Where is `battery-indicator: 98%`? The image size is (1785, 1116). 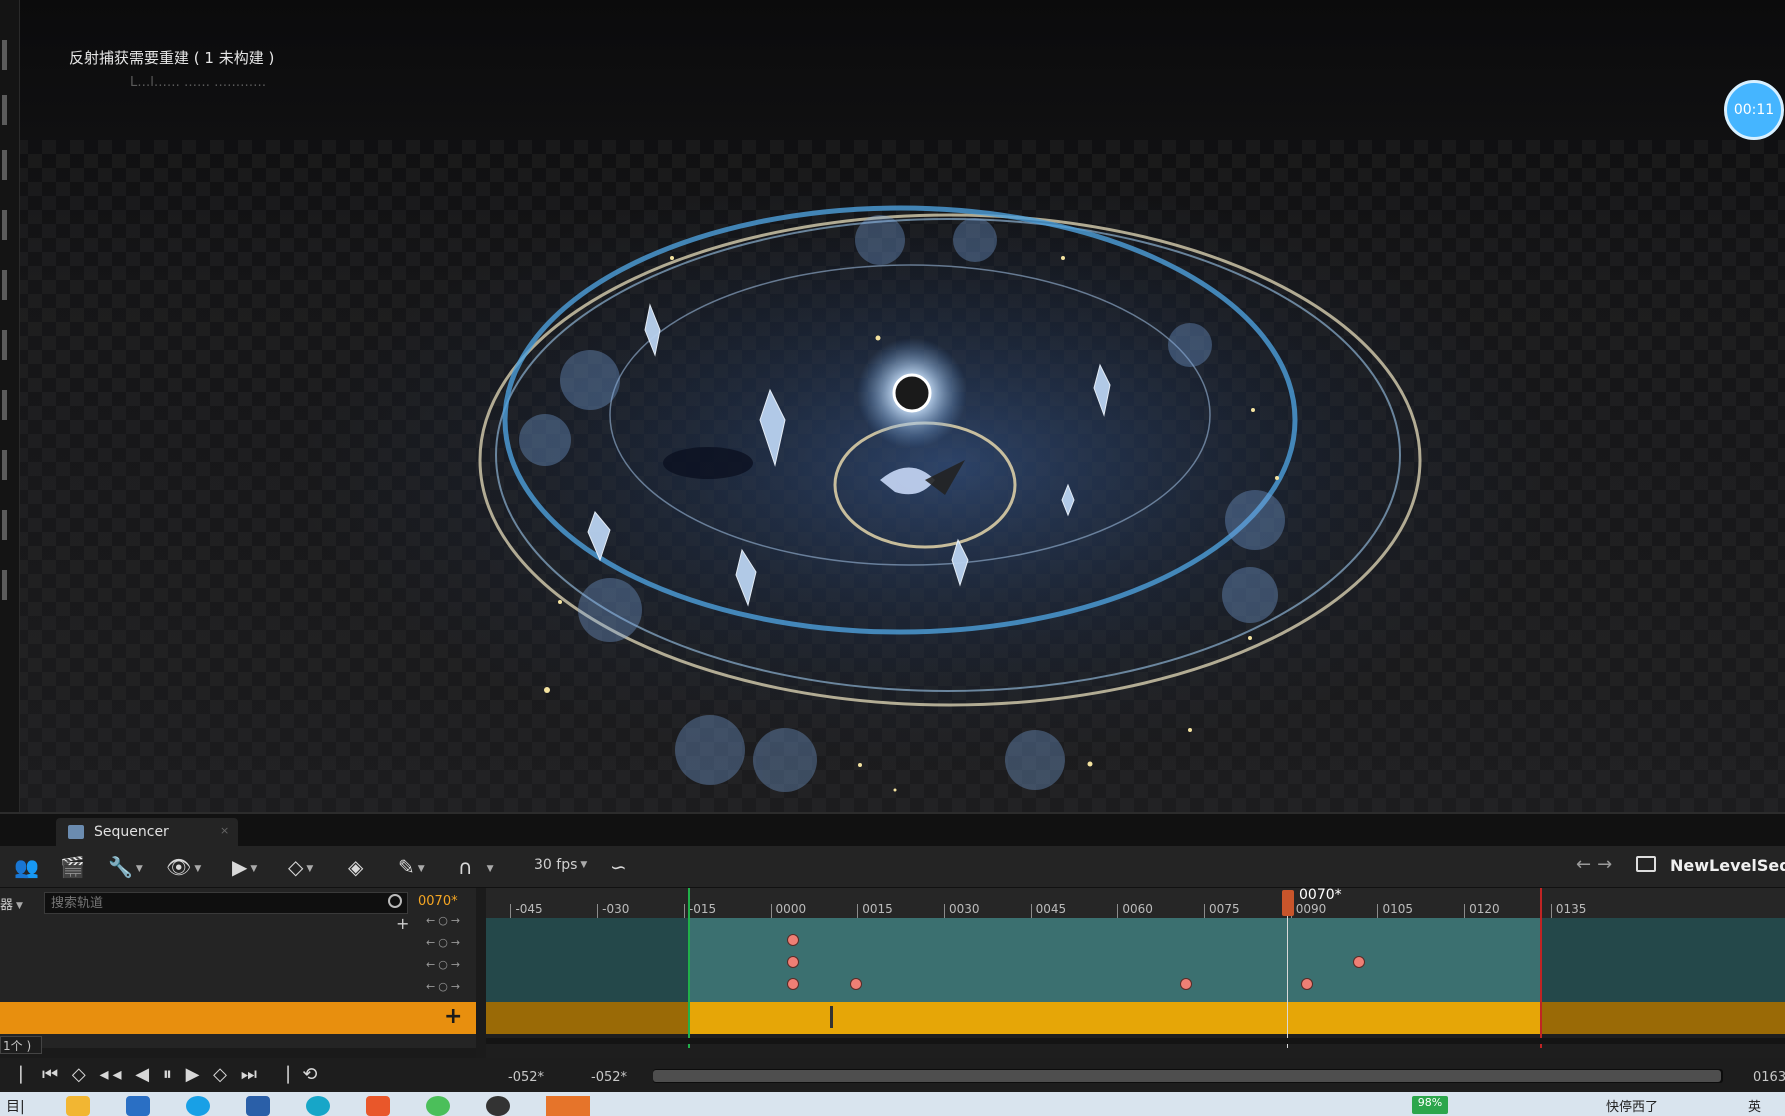
battery-indicator: 98% is located at coordinates (1430, 1105).